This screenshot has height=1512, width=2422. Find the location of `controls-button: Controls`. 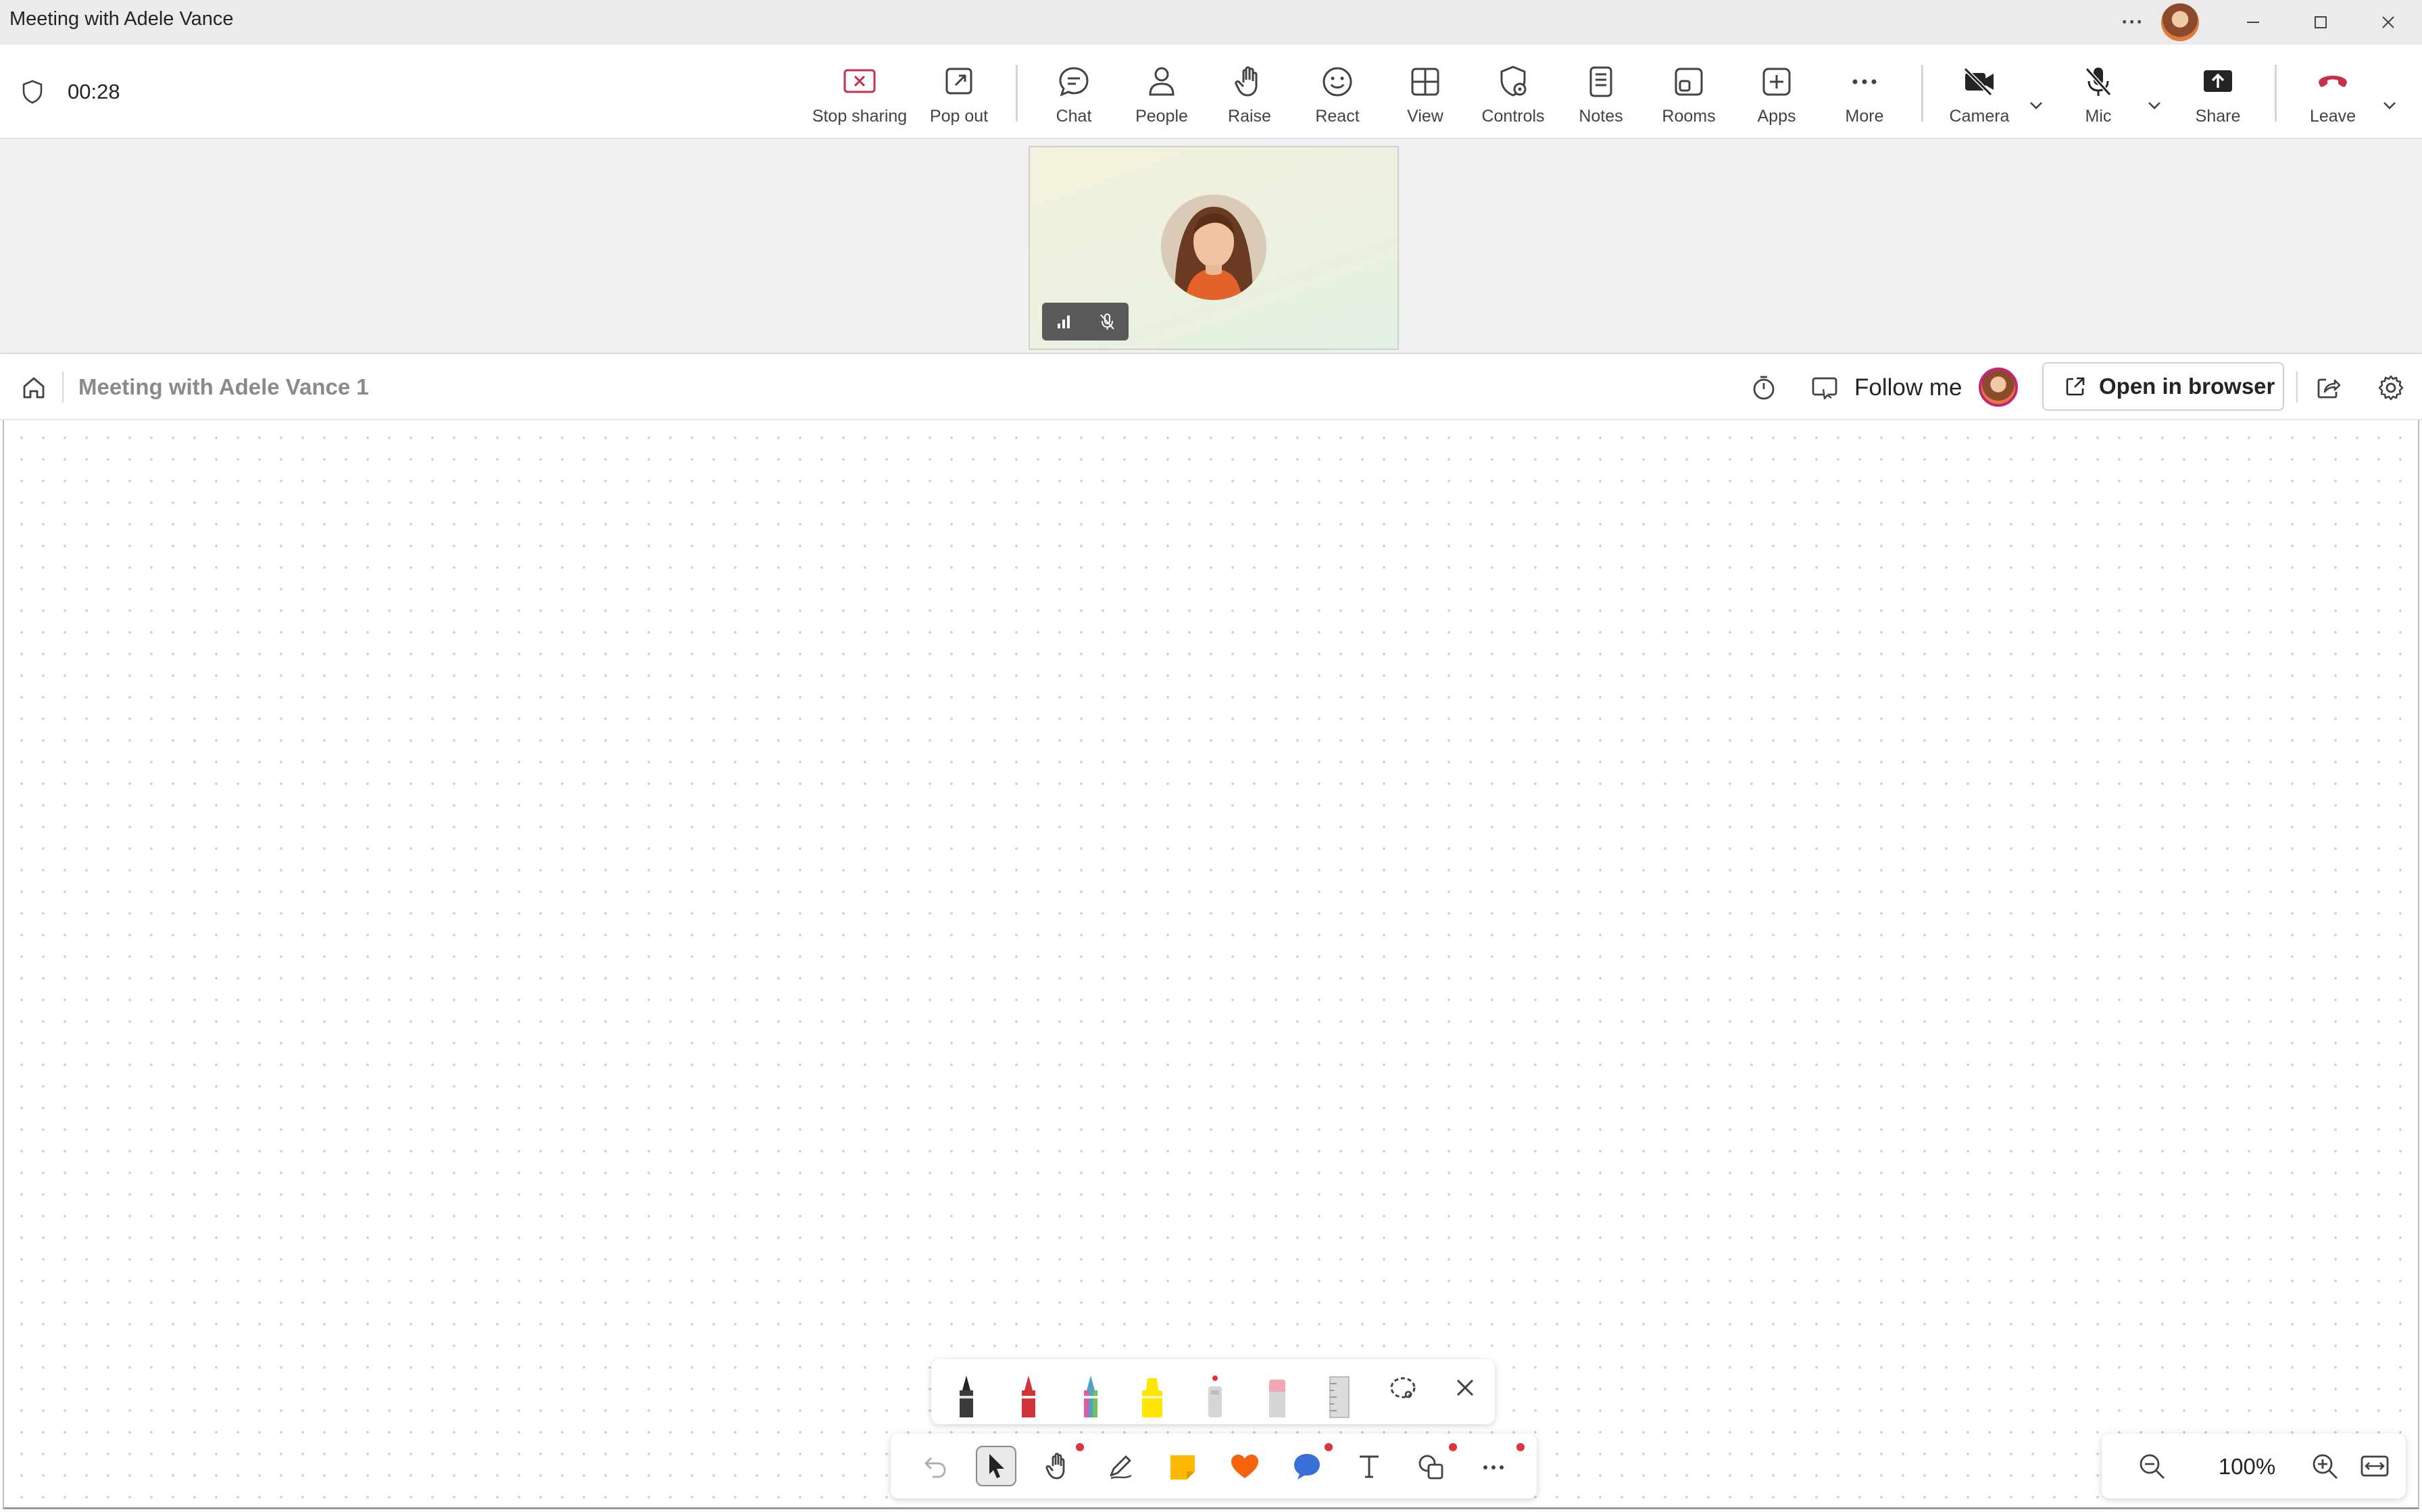

controls-button: Controls is located at coordinates (1513, 93).